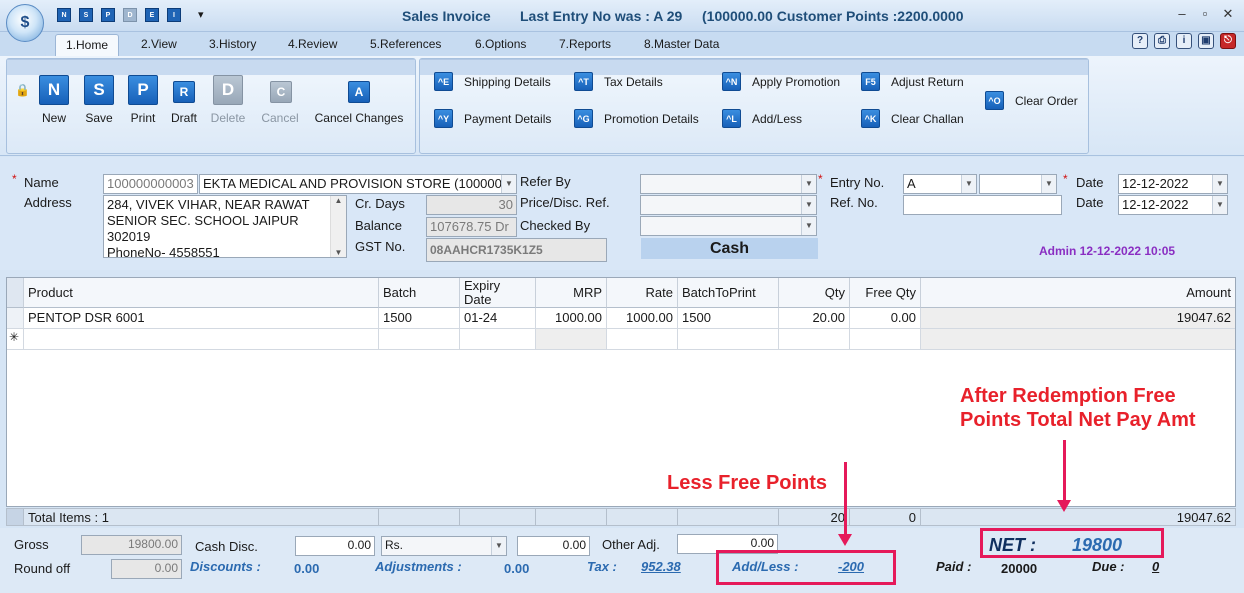 Image resolution: width=1244 pixels, height=593 pixels. Describe the element at coordinates (642, 339) in the screenshot. I see `new-row-rate` at that location.